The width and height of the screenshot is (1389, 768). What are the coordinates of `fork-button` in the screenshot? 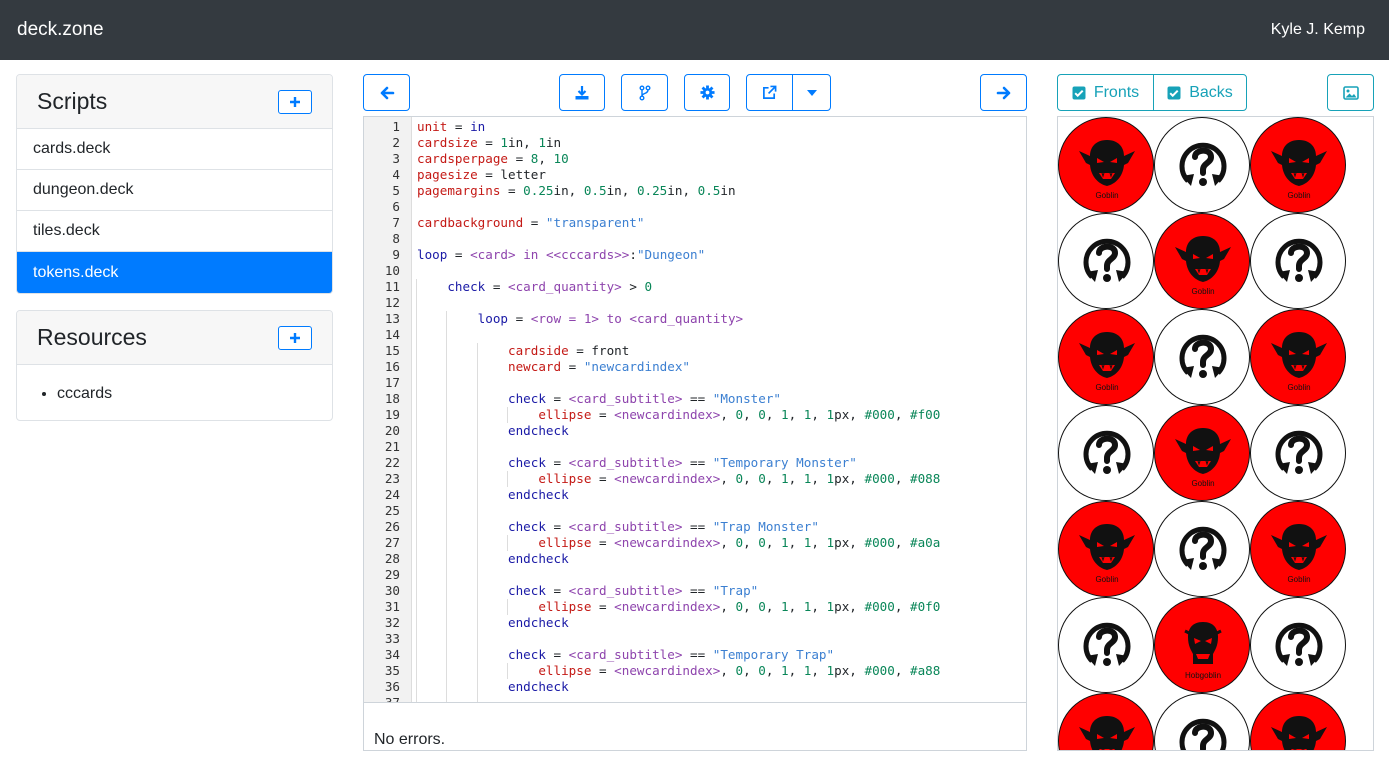 It's located at (644, 92).